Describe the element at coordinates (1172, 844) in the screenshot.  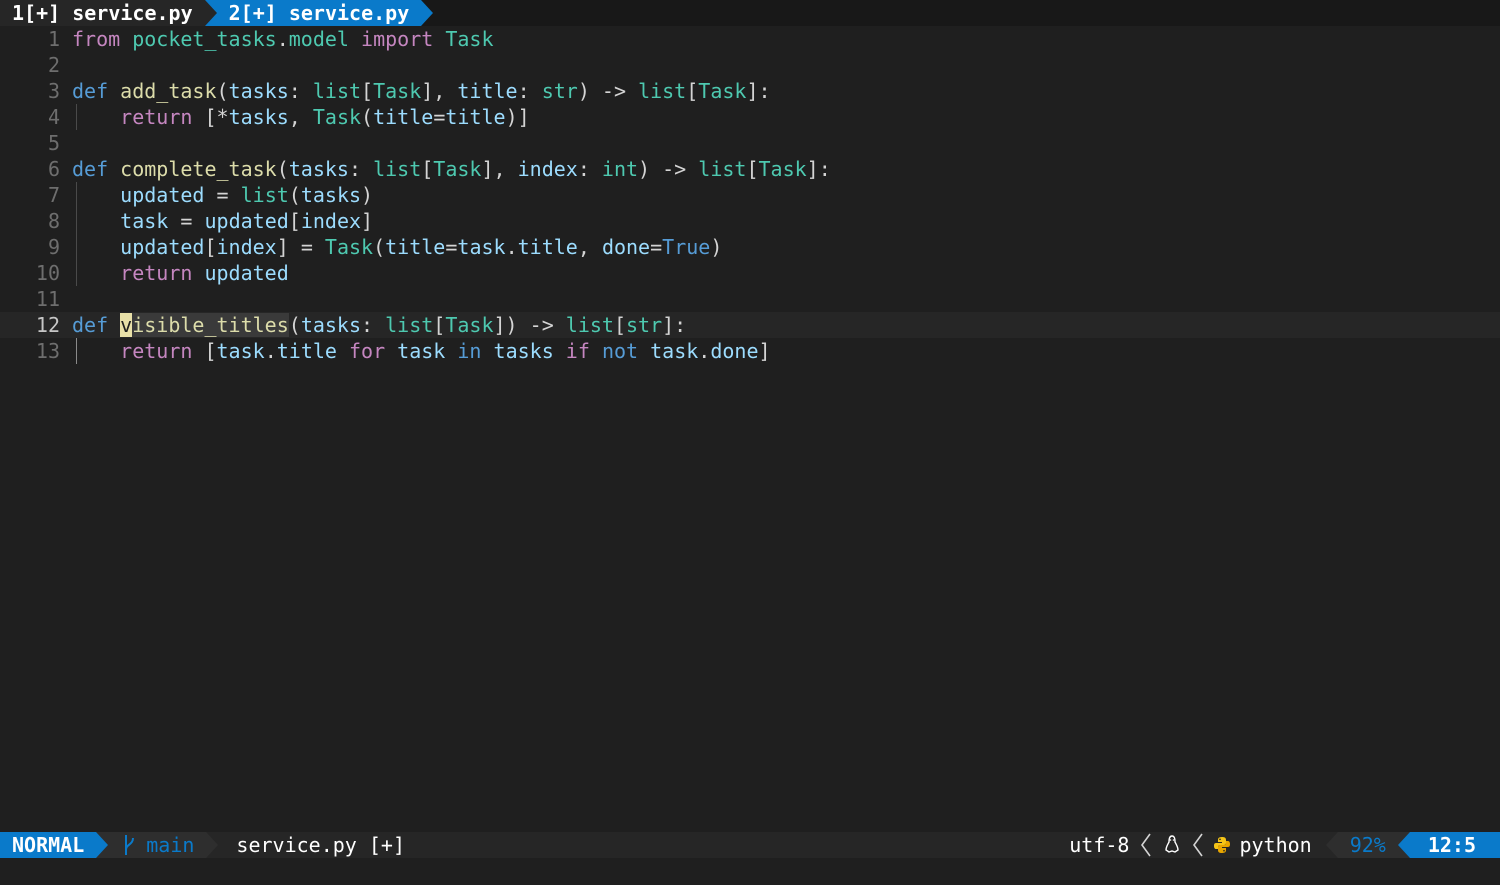
I see `linux-tux-icon` at that location.